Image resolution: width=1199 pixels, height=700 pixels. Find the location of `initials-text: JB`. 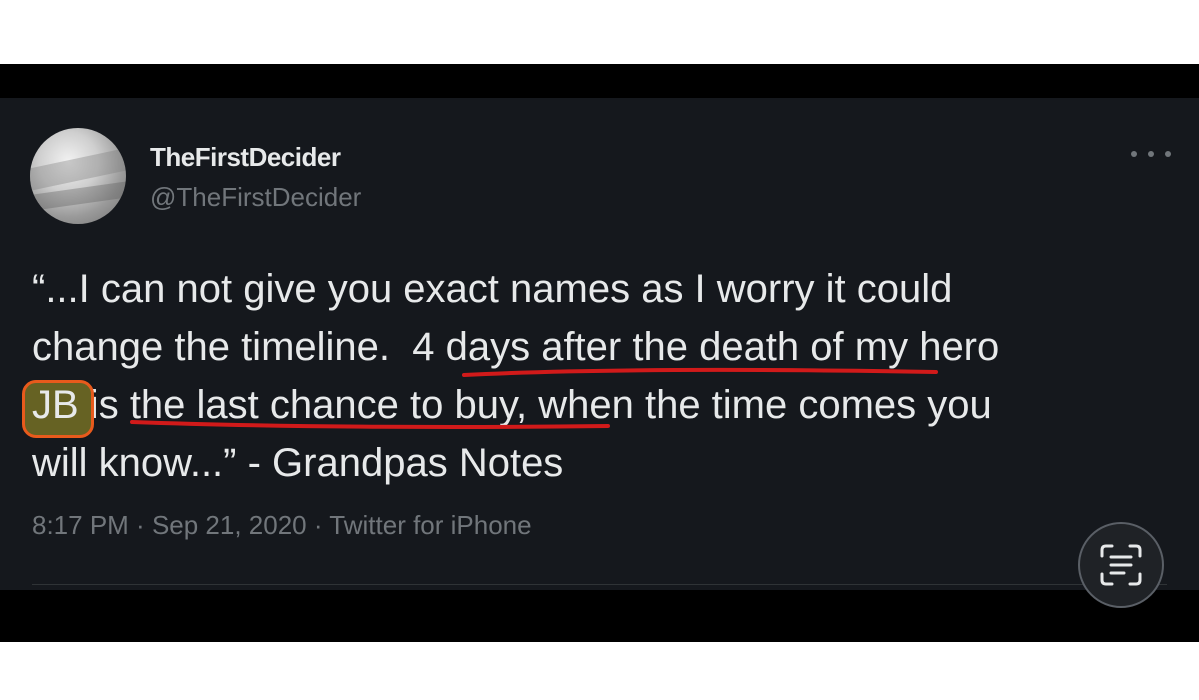

initials-text: JB is located at coordinates (55, 405).